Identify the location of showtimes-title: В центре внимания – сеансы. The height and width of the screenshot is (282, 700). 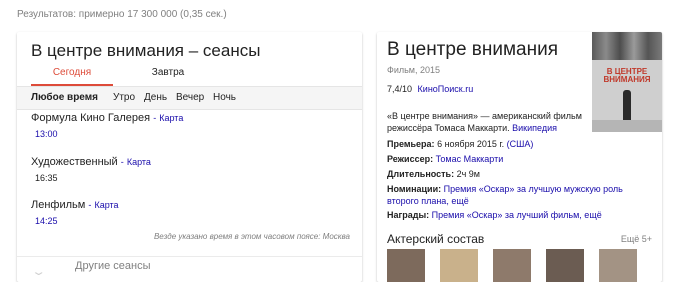
(146, 50).